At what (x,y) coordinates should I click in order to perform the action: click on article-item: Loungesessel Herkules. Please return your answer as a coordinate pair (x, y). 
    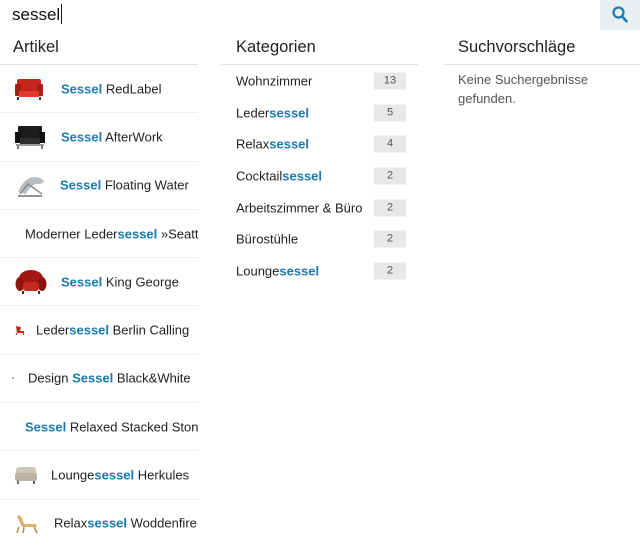
    Looking at the image, I should click on (99, 475).